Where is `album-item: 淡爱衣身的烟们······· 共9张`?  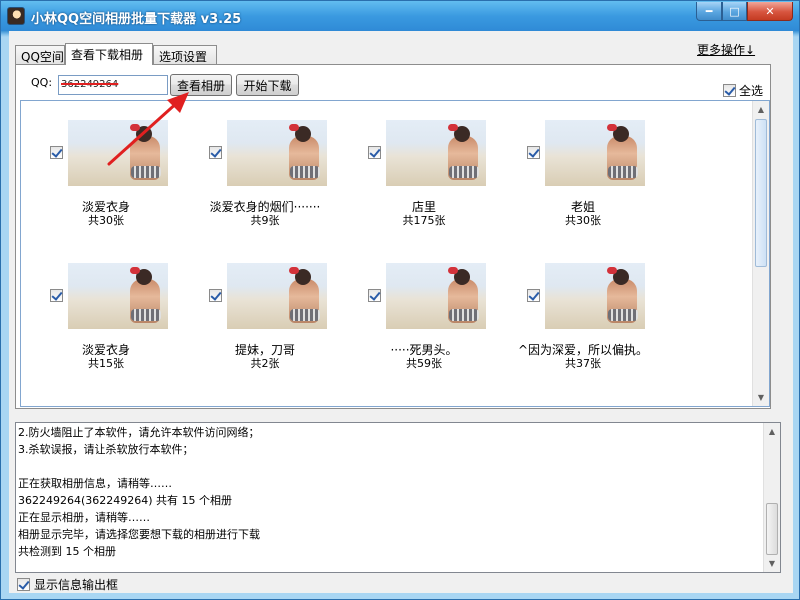
album-item: 淡爱衣身的烟们······· 共9张 is located at coordinates (255, 164).